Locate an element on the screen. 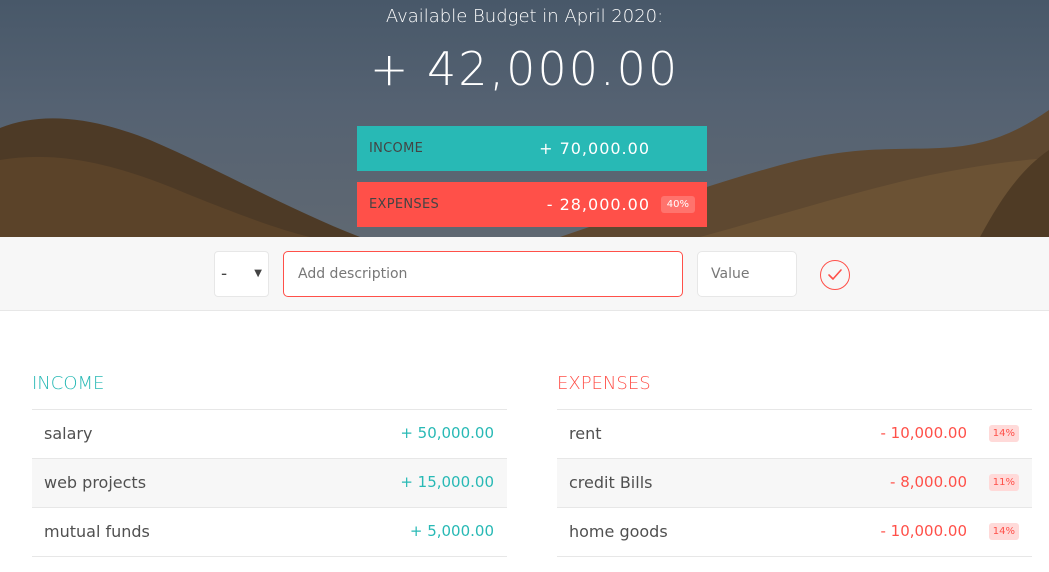 Image resolution: width=1049 pixels, height=572 pixels. expense-item: credit Bills - 8,000.00 11% is located at coordinates (794, 483).